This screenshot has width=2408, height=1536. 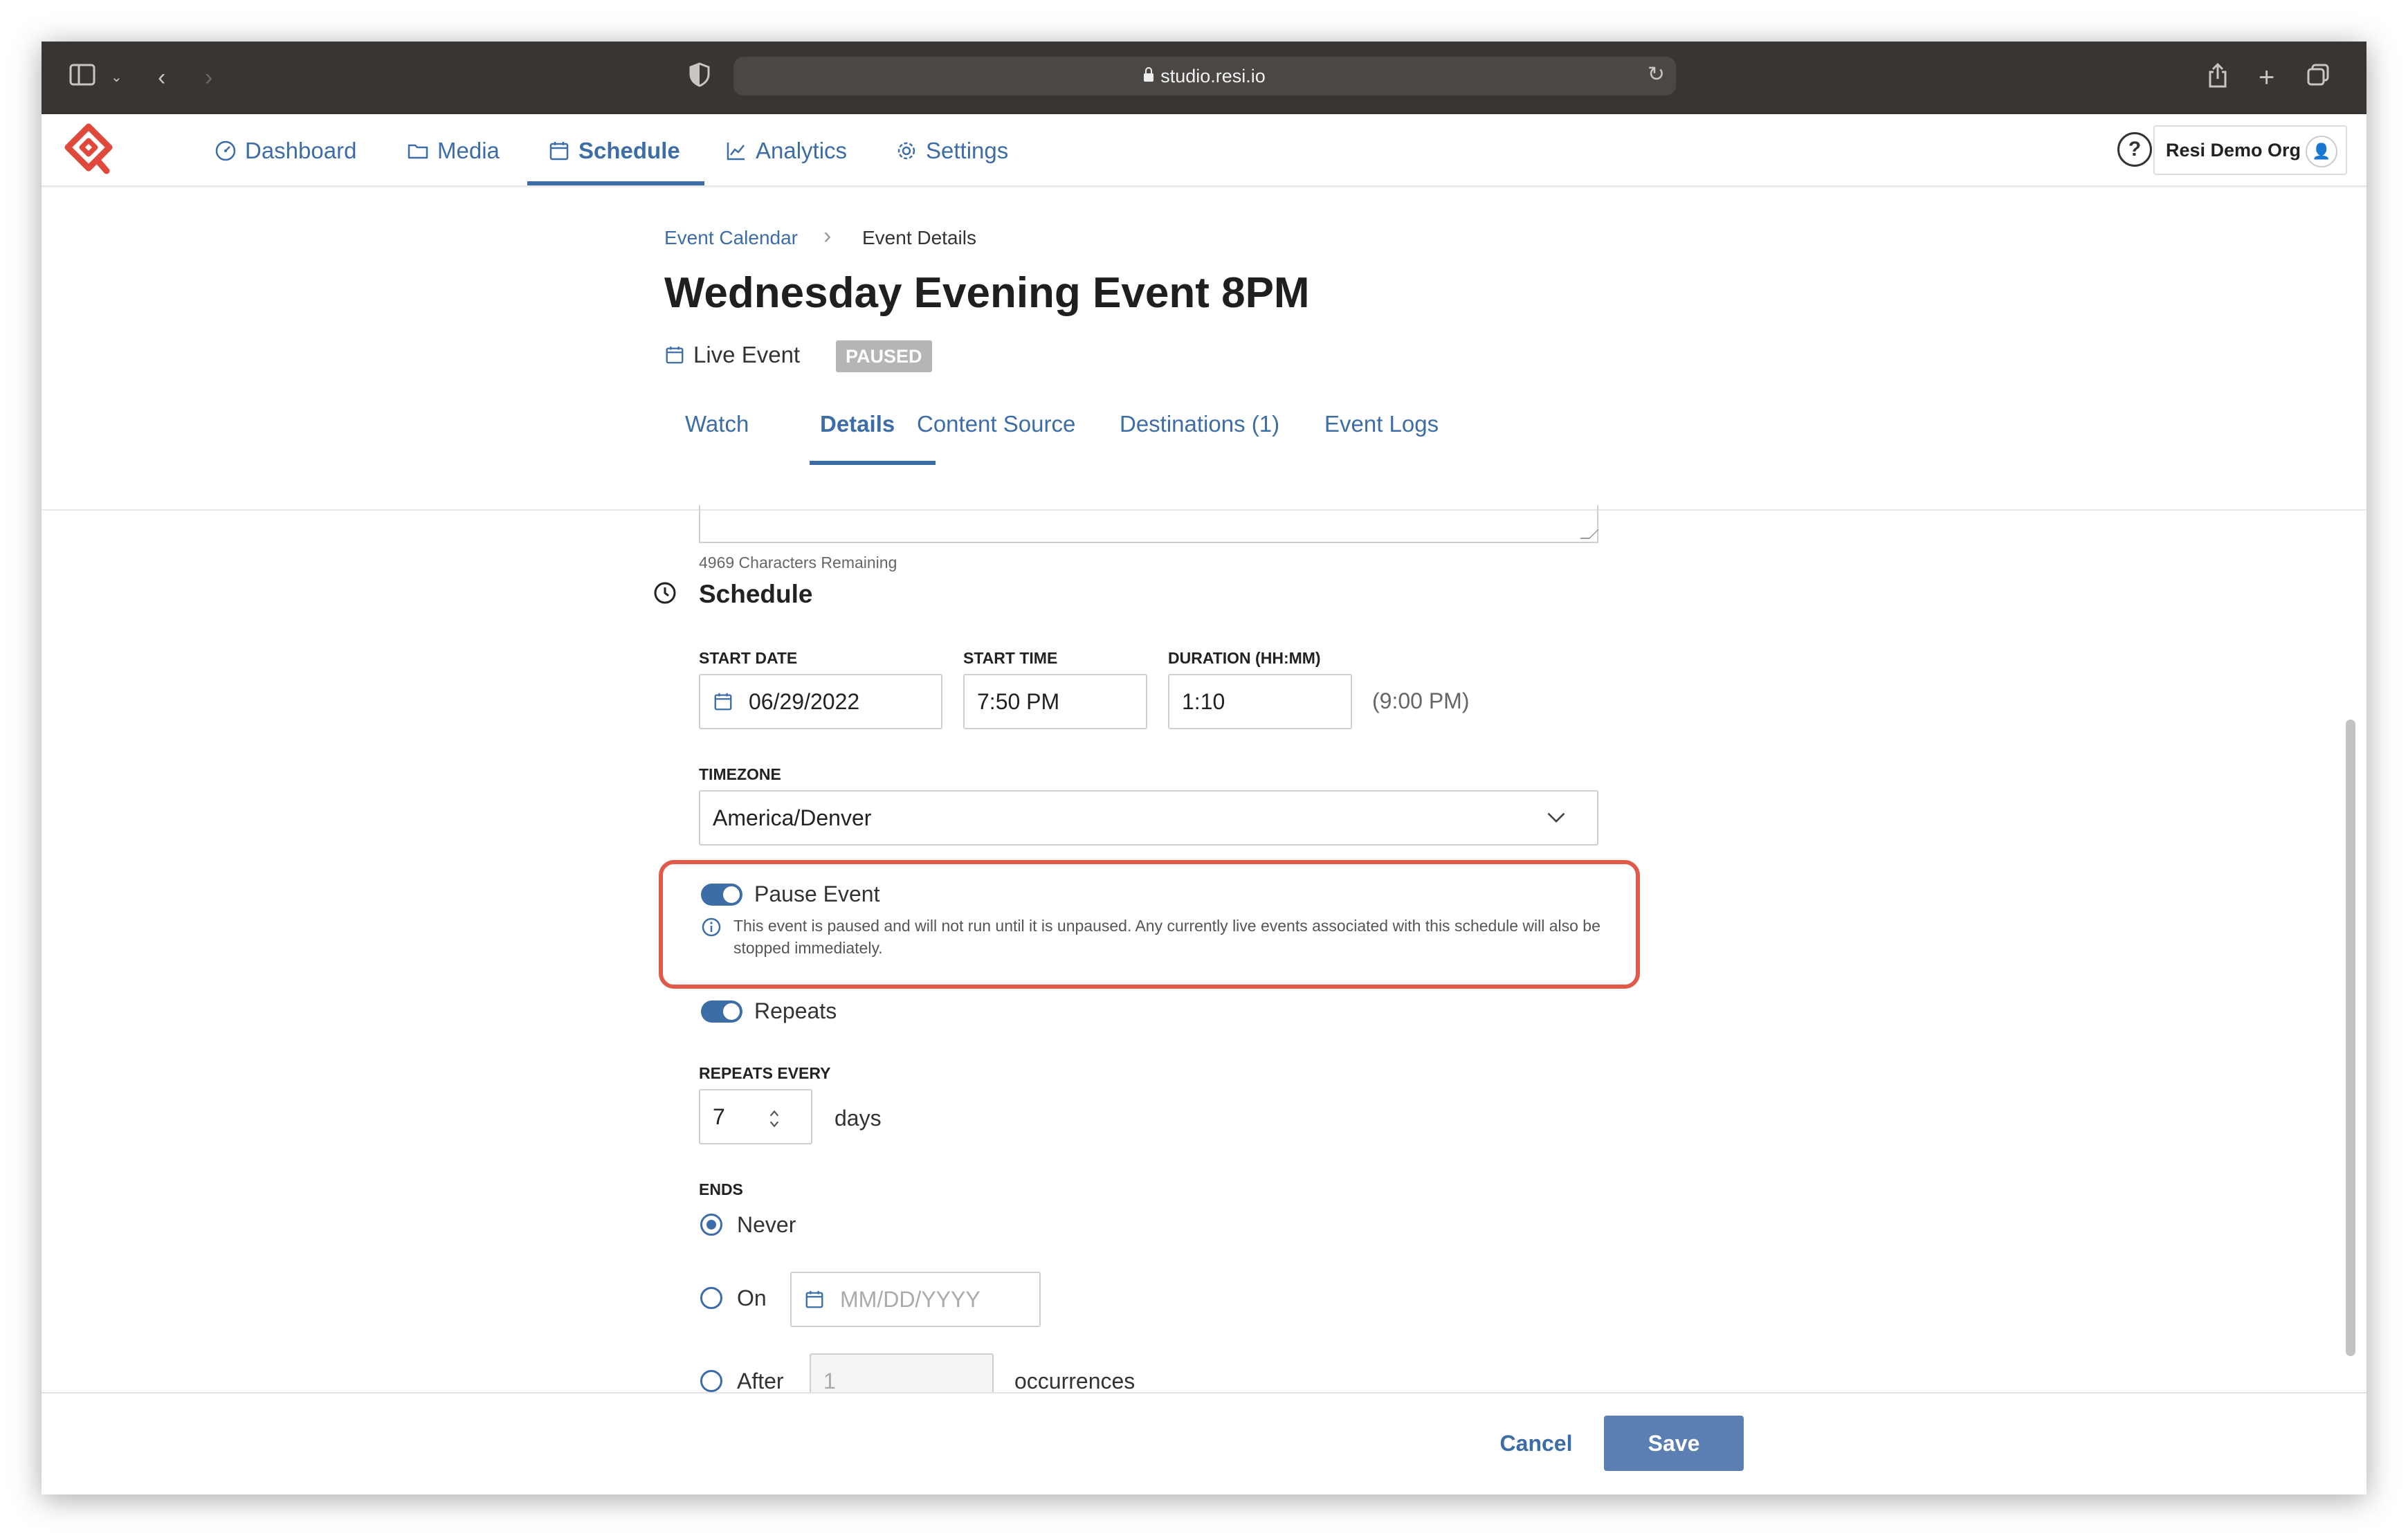 I want to click on nav-analytics: Analytics, so click(x=786, y=150).